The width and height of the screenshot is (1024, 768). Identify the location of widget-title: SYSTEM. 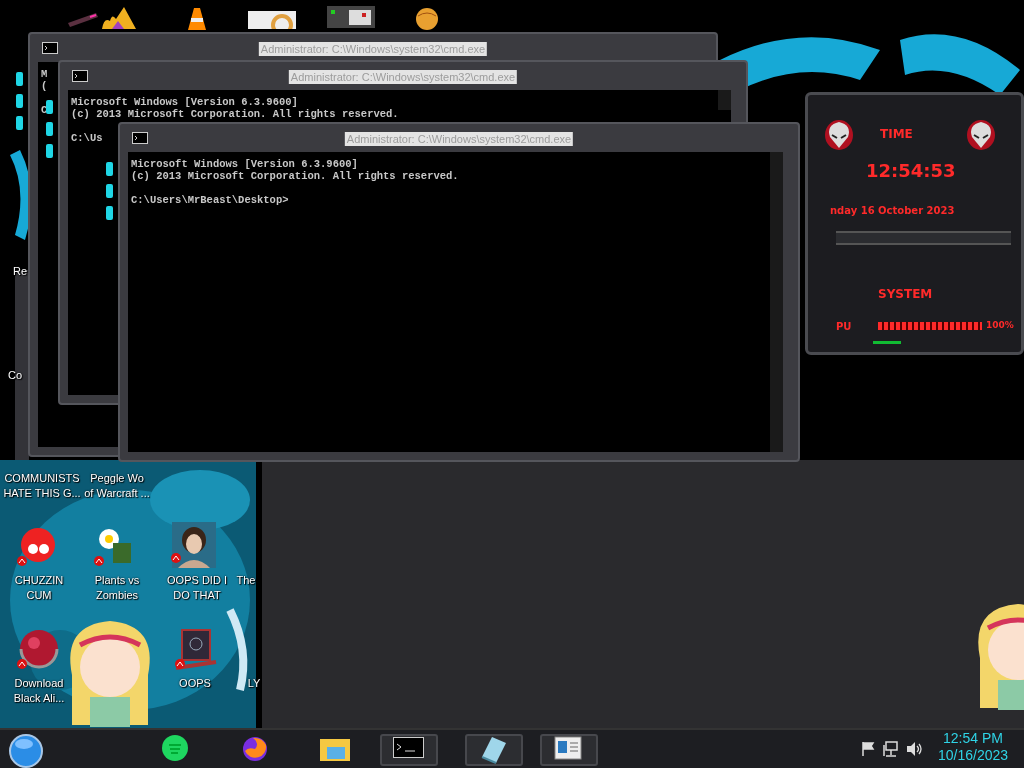
(905, 294).